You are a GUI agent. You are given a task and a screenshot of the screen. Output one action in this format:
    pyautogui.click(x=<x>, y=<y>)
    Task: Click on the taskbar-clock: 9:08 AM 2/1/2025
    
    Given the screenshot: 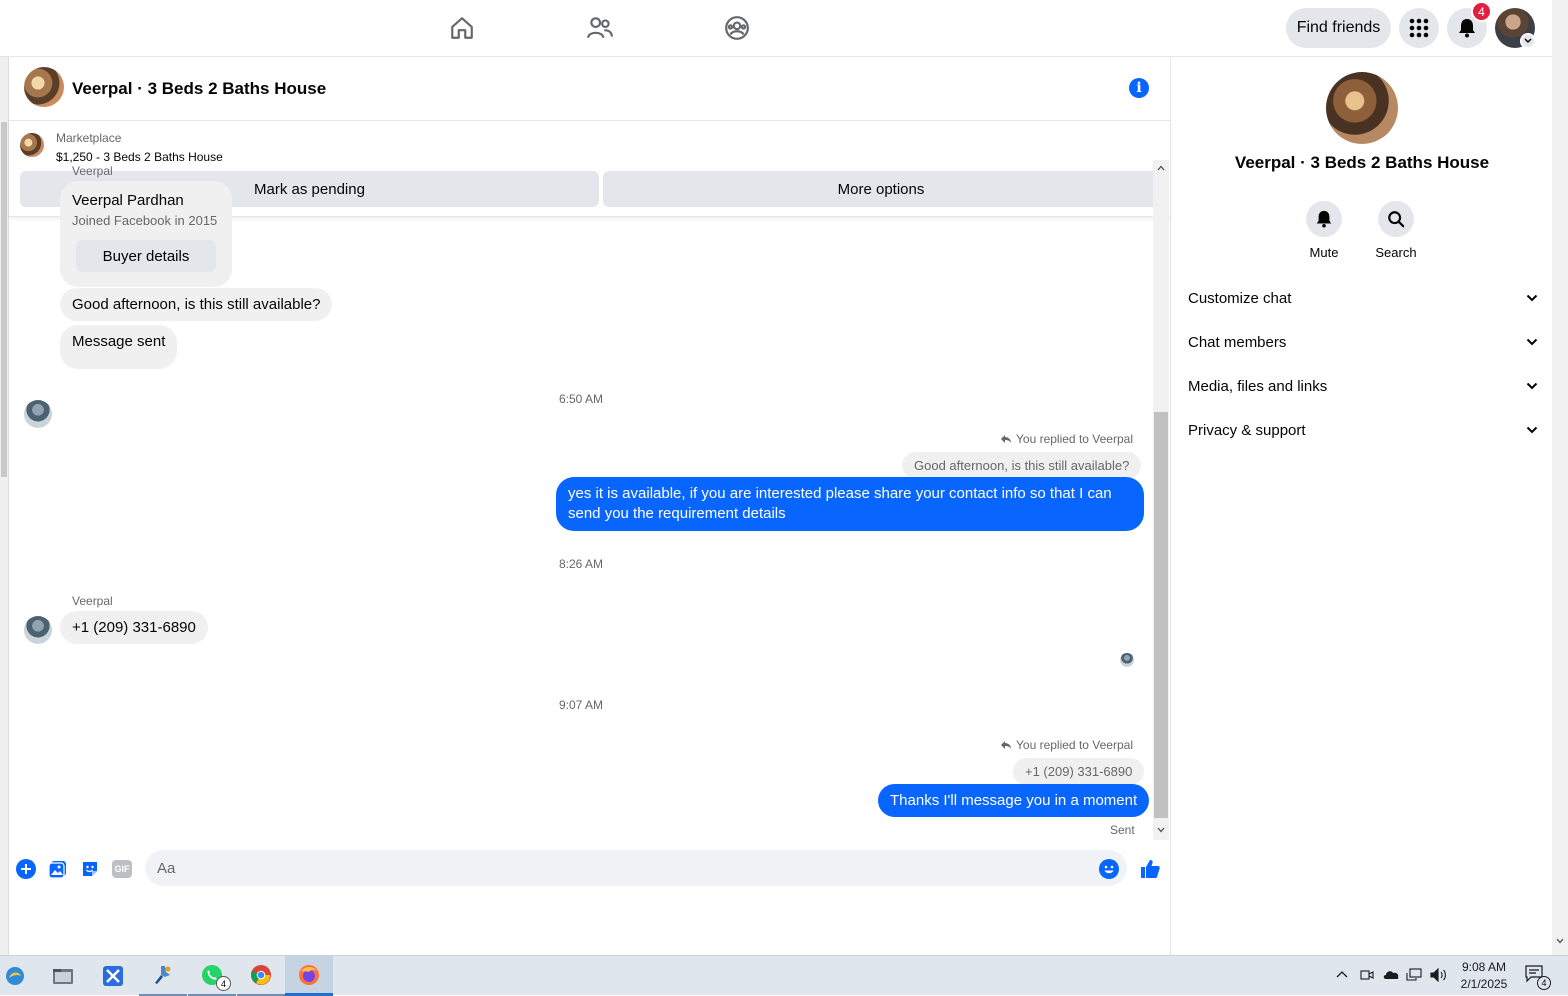 What is the action you would take?
    pyautogui.click(x=1484, y=976)
    